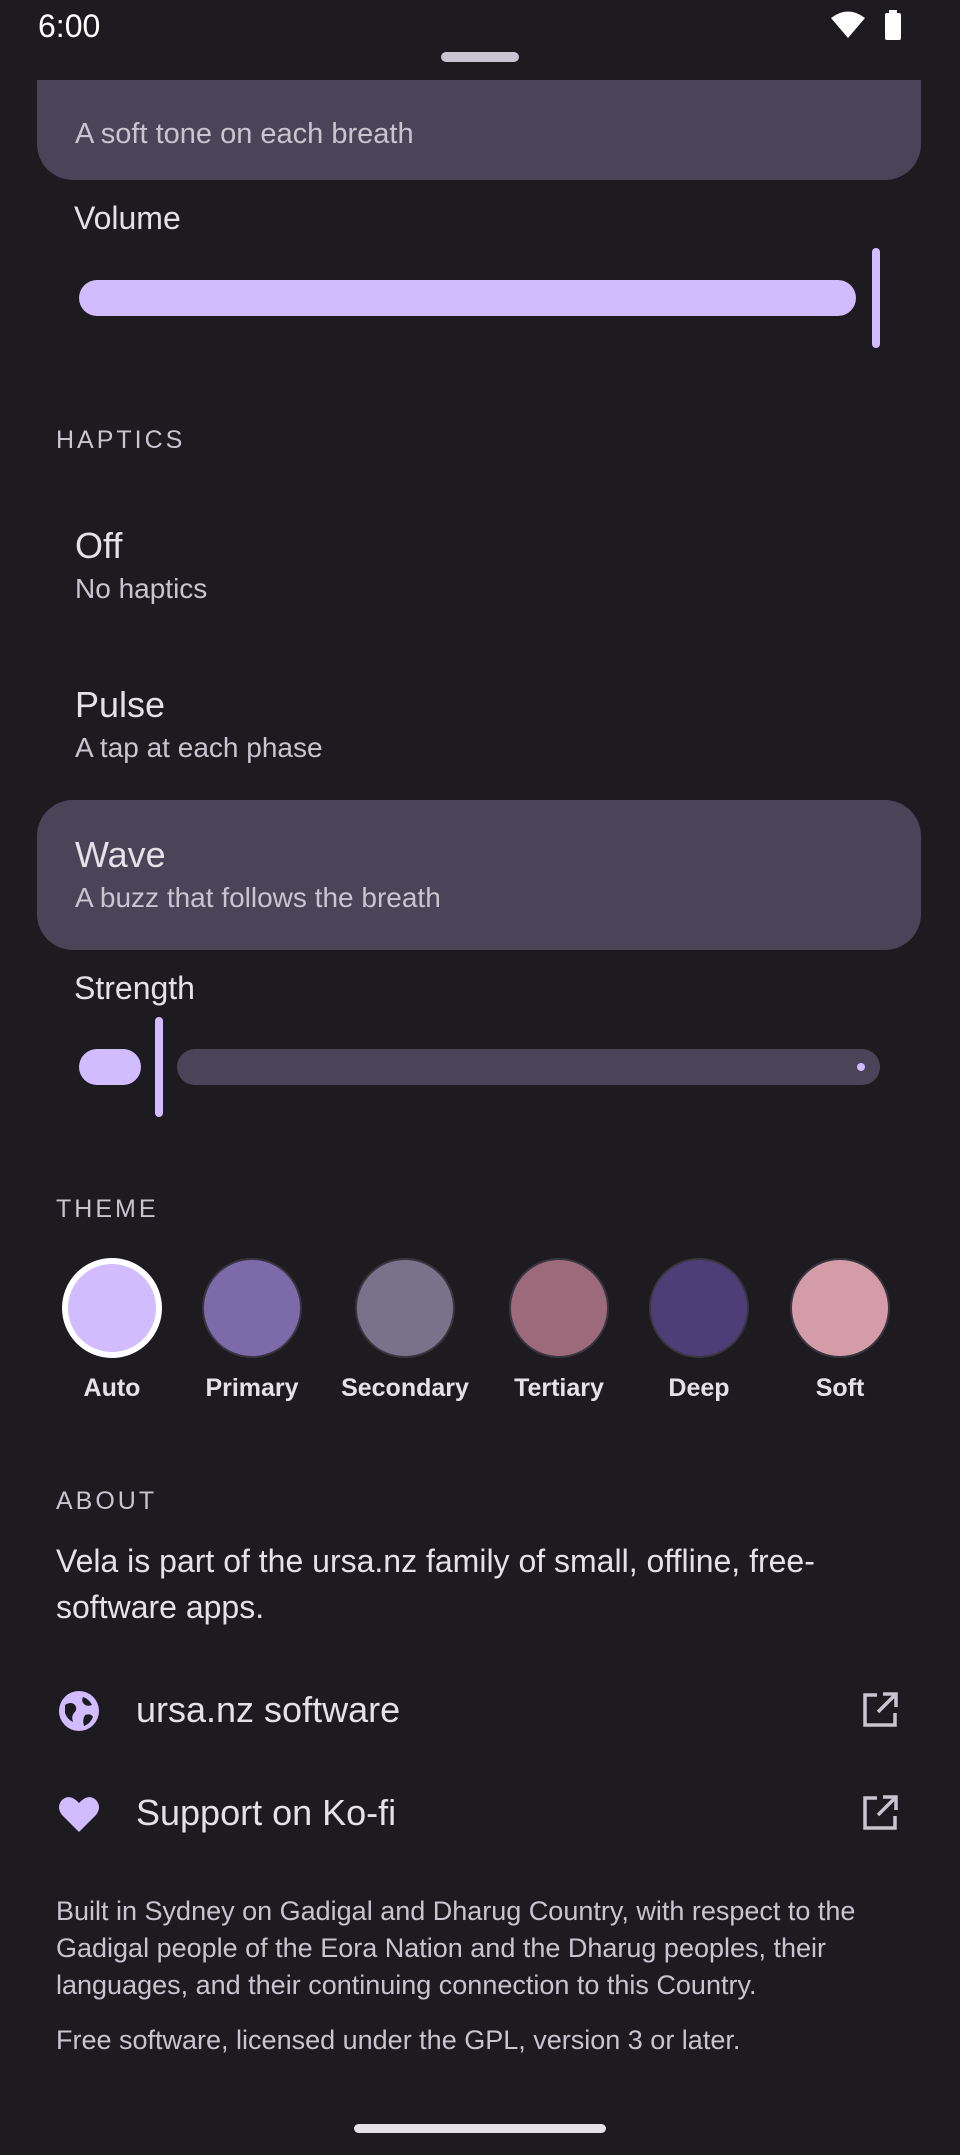 Image resolution: width=960 pixels, height=2155 pixels. What do you see at coordinates (559, 1388) in the screenshot?
I see `theme-swatch-label: Tertiary` at bounding box center [559, 1388].